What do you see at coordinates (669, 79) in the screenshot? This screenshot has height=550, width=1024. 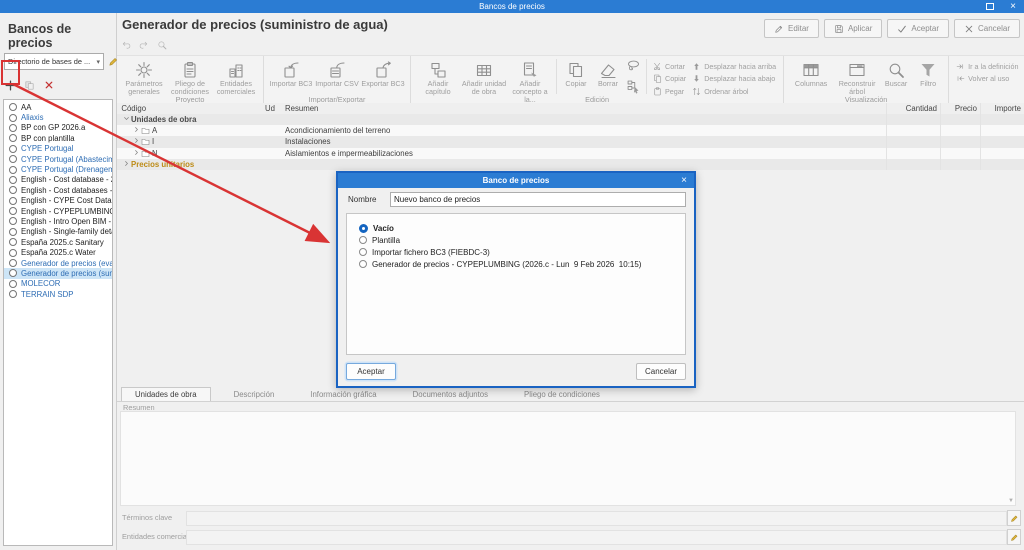 I see `ribbon-small-button: Copiar` at bounding box center [669, 79].